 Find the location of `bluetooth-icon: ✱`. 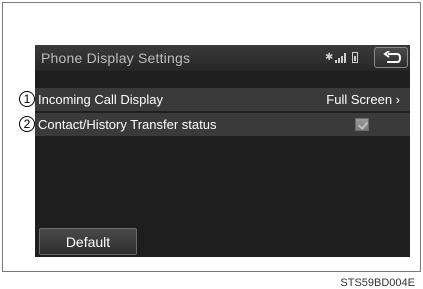

bluetooth-icon: ✱ is located at coordinates (329, 57).